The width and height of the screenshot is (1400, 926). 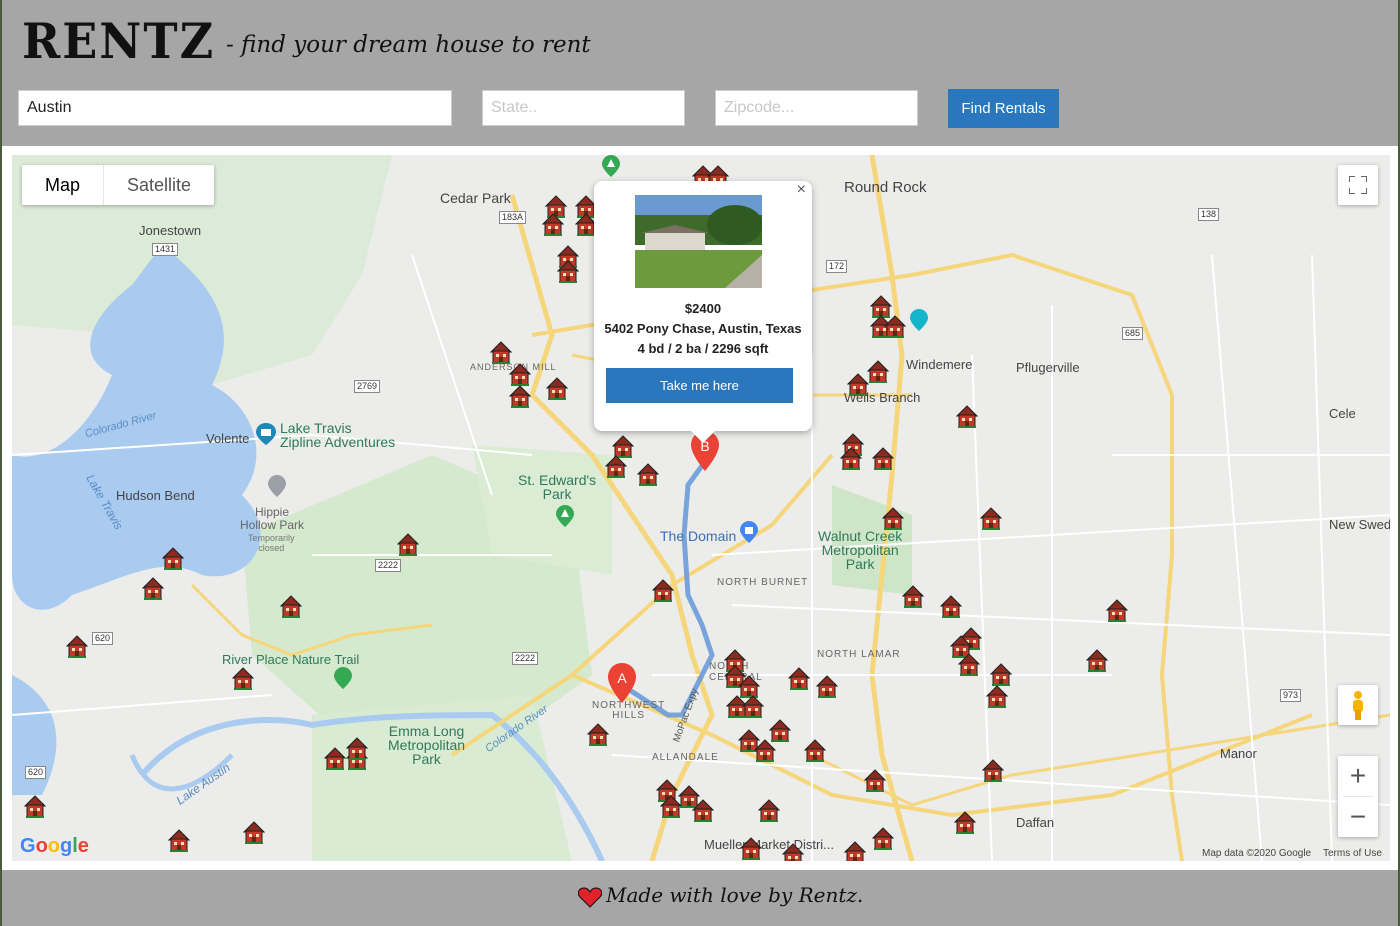 What do you see at coordinates (338, 435) in the screenshot?
I see `map-label-lake-travis-zipline: Lake Travis Zipline Adventures` at bounding box center [338, 435].